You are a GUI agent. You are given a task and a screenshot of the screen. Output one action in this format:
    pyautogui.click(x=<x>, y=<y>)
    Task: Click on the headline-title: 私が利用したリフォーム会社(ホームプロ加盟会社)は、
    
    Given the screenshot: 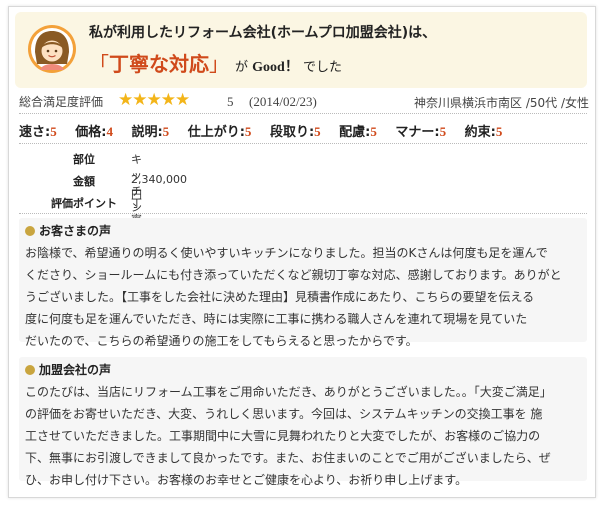 What is the action you would take?
    pyautogui.click(x=263, y=33)
    